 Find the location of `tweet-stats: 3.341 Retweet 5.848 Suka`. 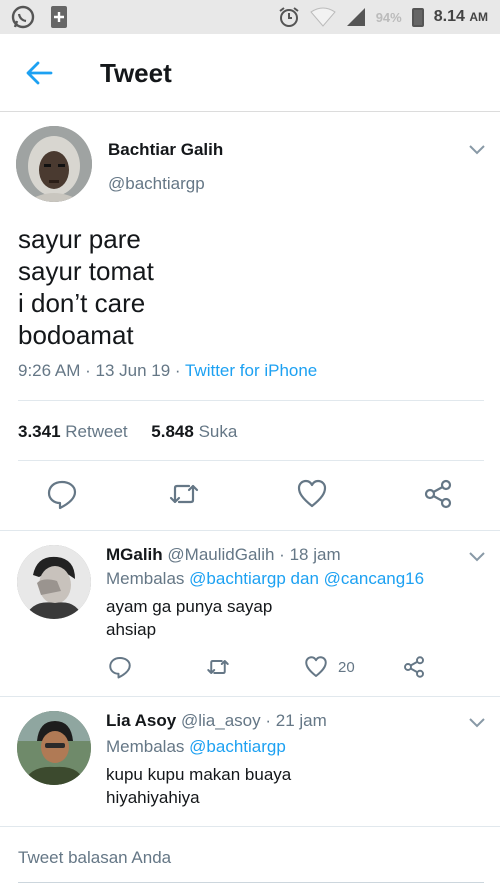

tweet-stats: 3.341 Retweet 5.848 Suka is located at coordinates (127, 432).